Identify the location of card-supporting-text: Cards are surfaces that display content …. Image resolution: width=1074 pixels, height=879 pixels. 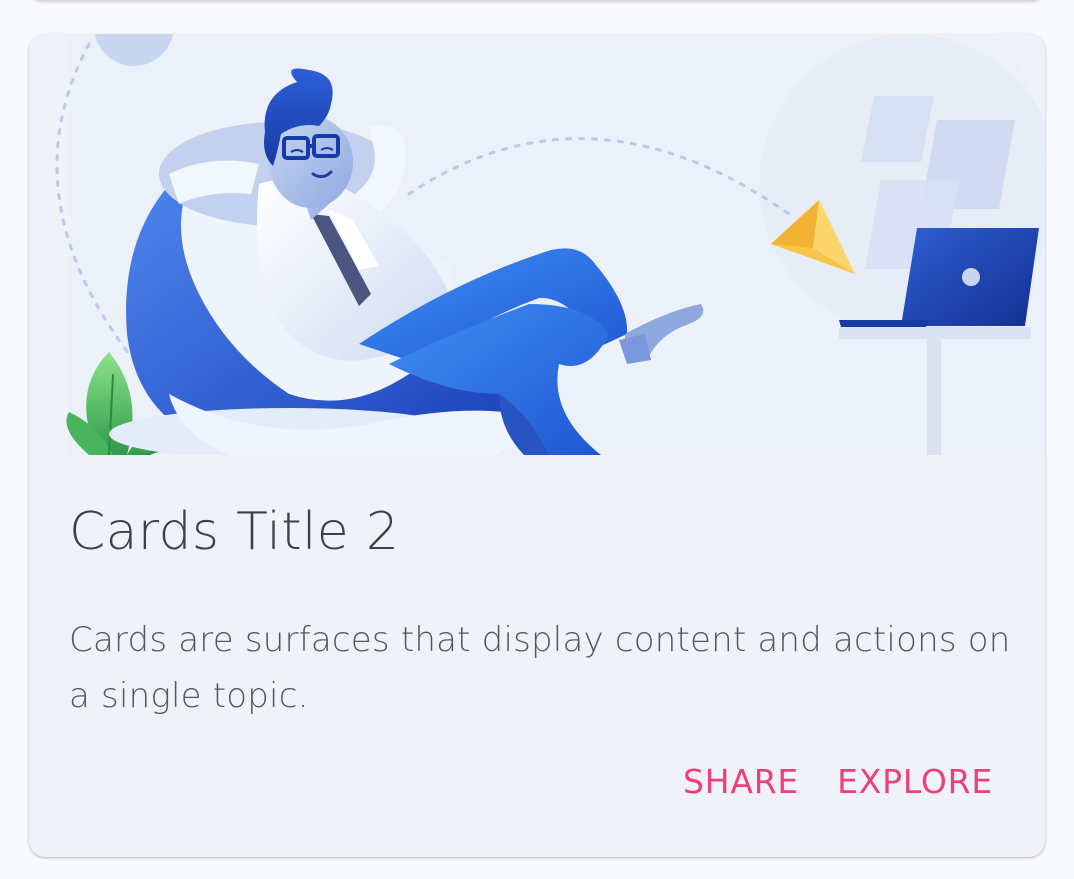
(540, 668).